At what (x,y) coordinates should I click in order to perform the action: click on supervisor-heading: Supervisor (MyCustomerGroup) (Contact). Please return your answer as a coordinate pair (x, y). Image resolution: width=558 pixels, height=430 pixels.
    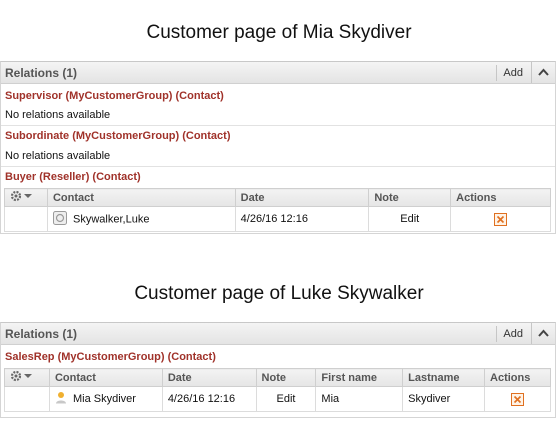
    Looking at the image, I should click on (114, 96).